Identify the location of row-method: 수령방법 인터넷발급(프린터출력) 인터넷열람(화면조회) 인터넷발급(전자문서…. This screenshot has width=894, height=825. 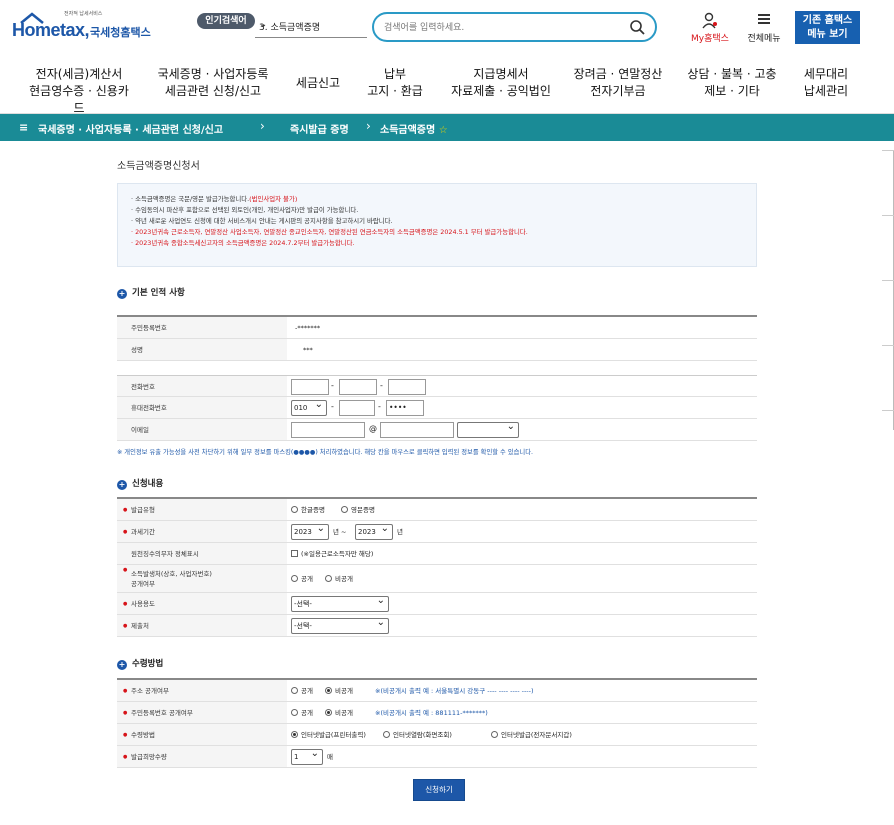
(437, 735).